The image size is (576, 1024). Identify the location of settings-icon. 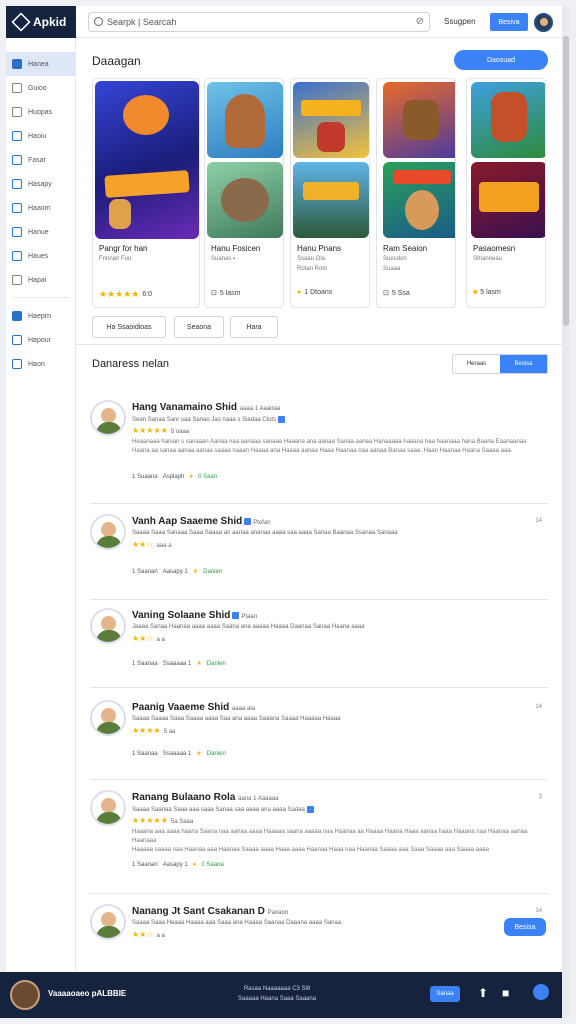
(17, 232).